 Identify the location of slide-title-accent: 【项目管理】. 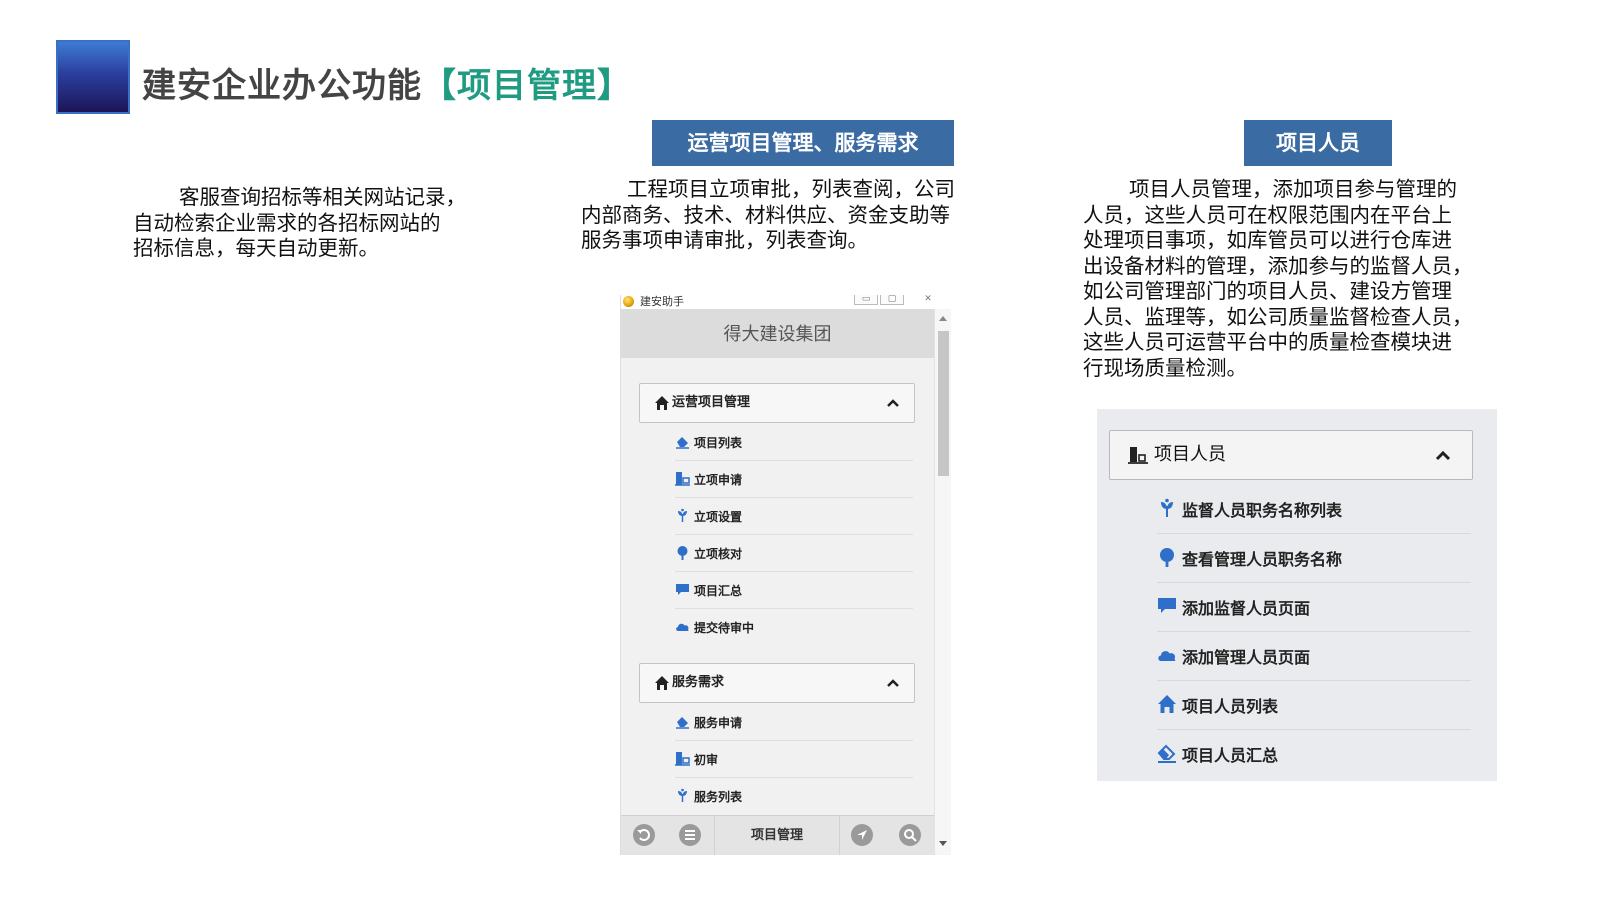
(527, 86).